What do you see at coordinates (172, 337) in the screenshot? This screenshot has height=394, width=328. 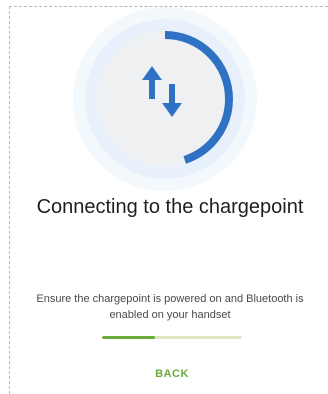 I see `loading-bar` at bounding box center [172, 337].